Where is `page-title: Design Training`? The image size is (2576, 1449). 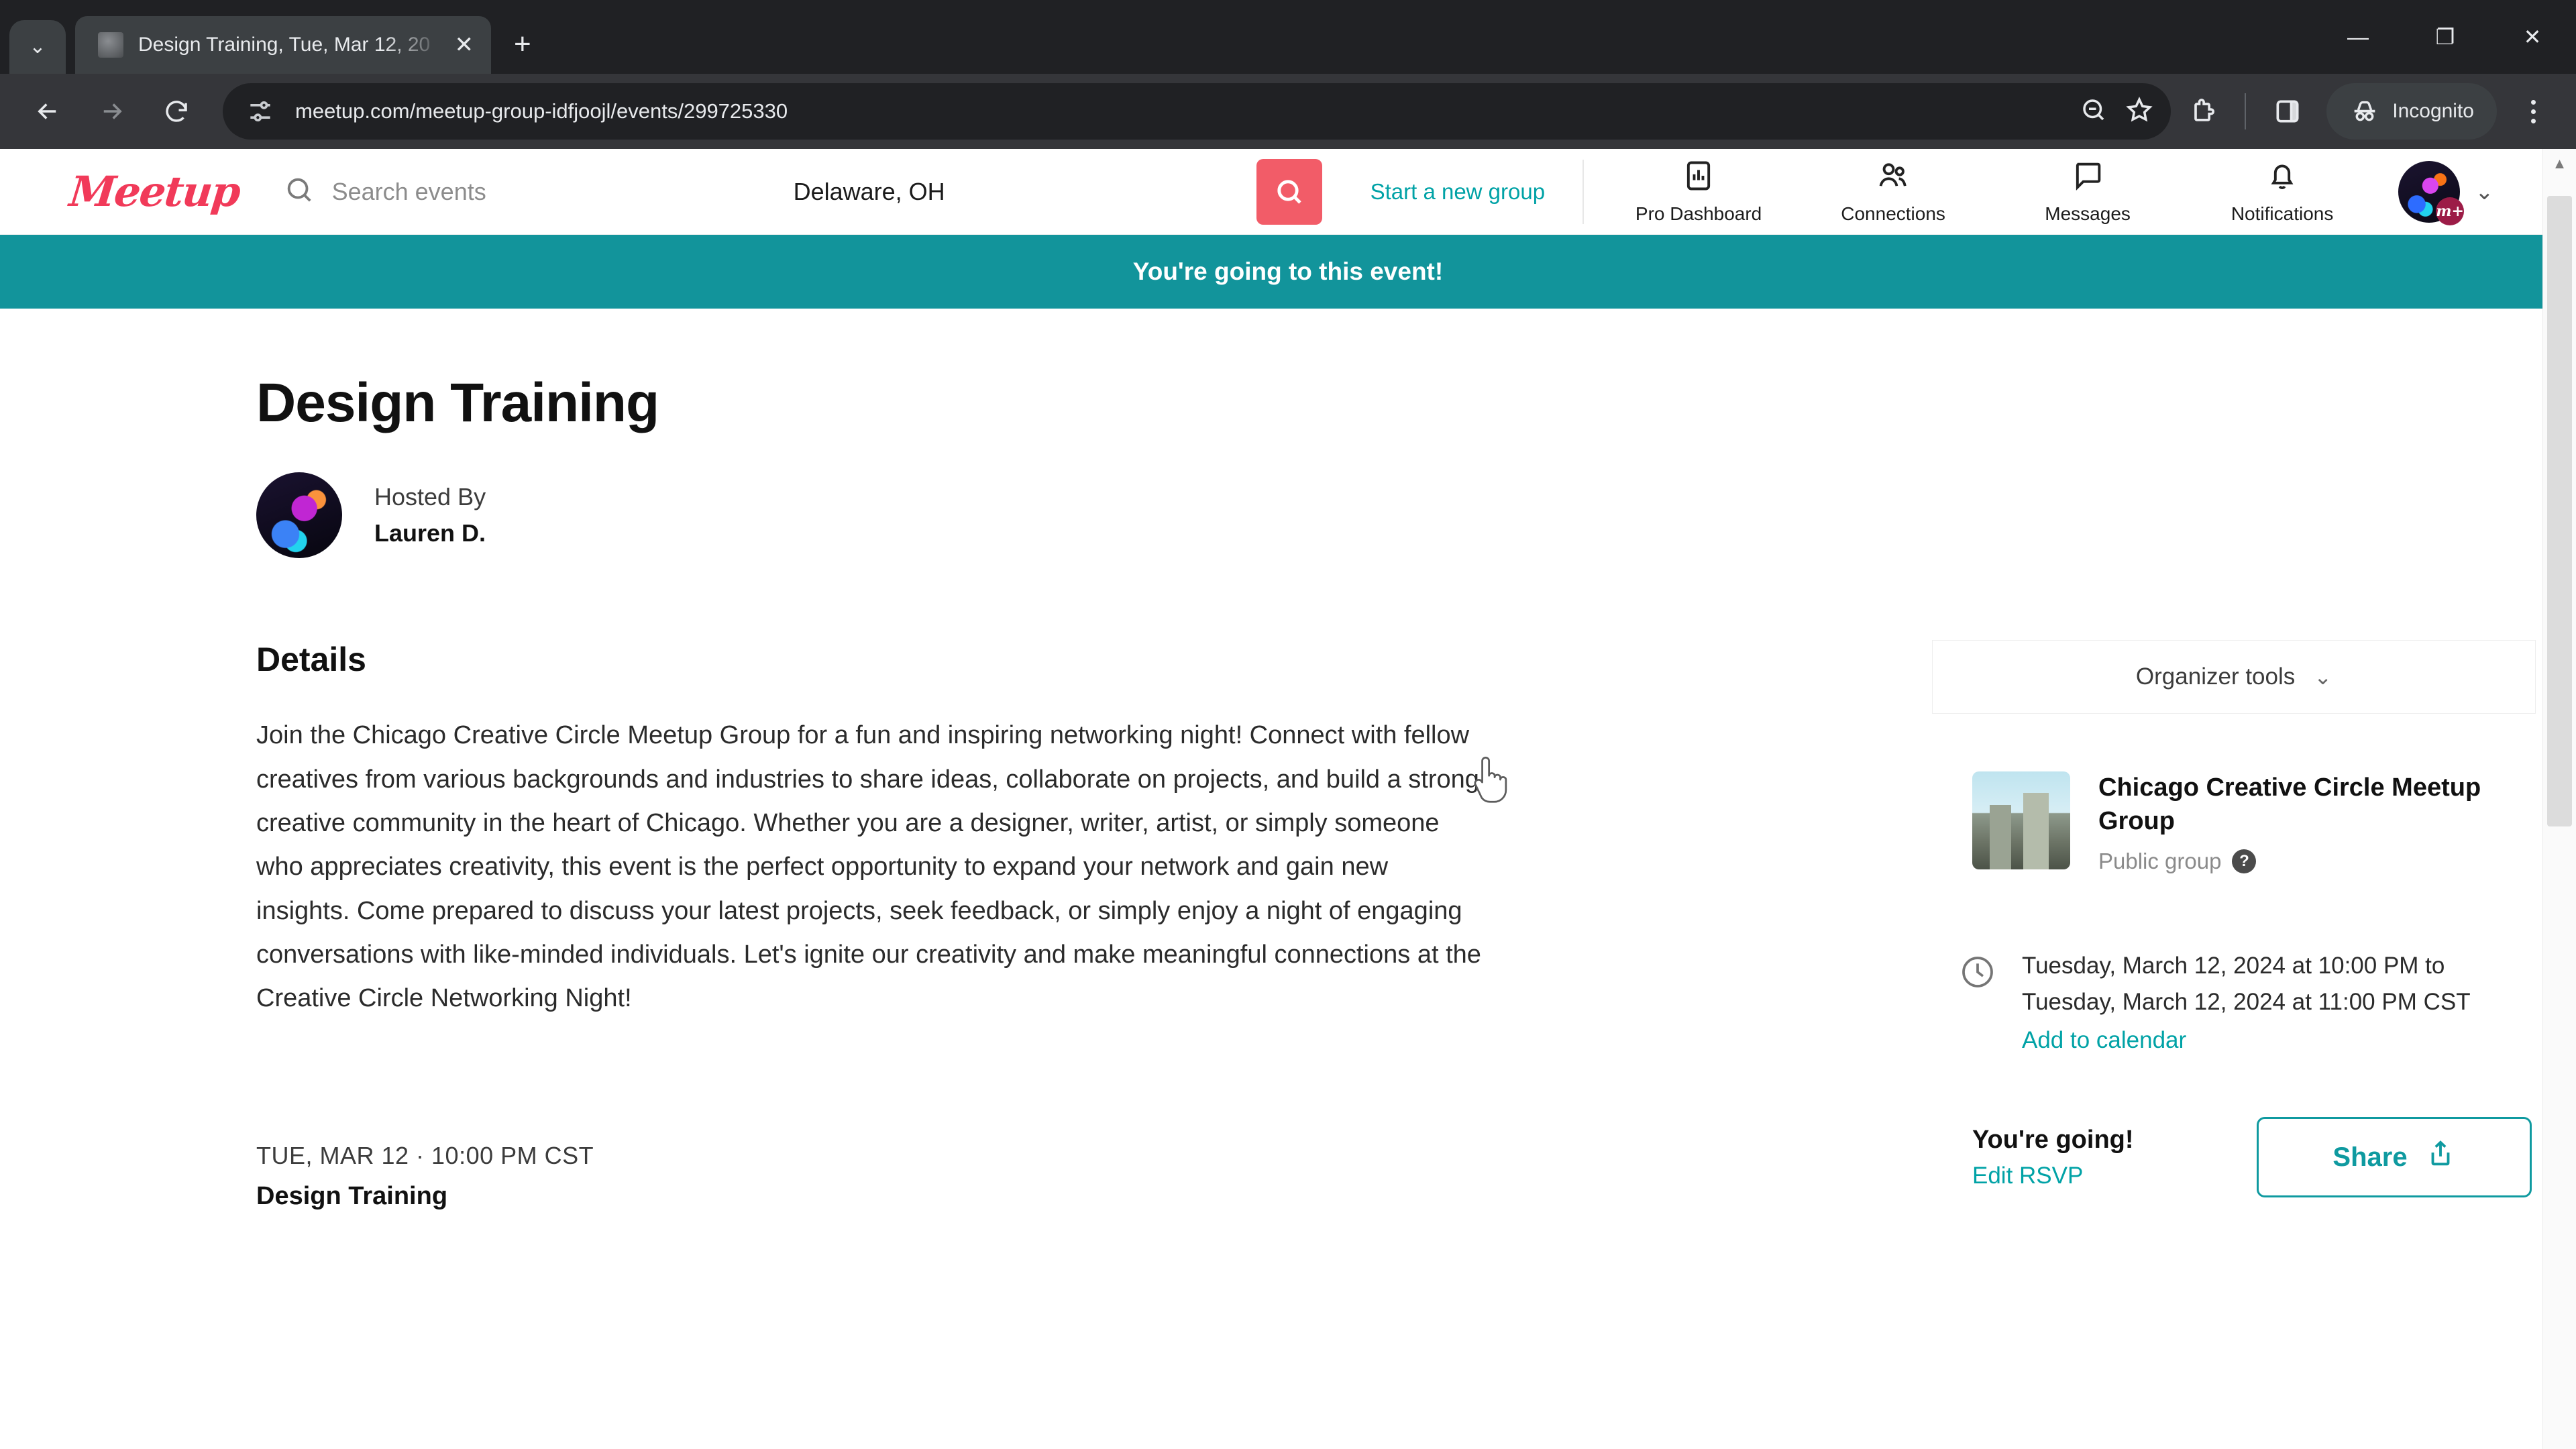 page-title: Design Training is located at coordinates (457, 402).